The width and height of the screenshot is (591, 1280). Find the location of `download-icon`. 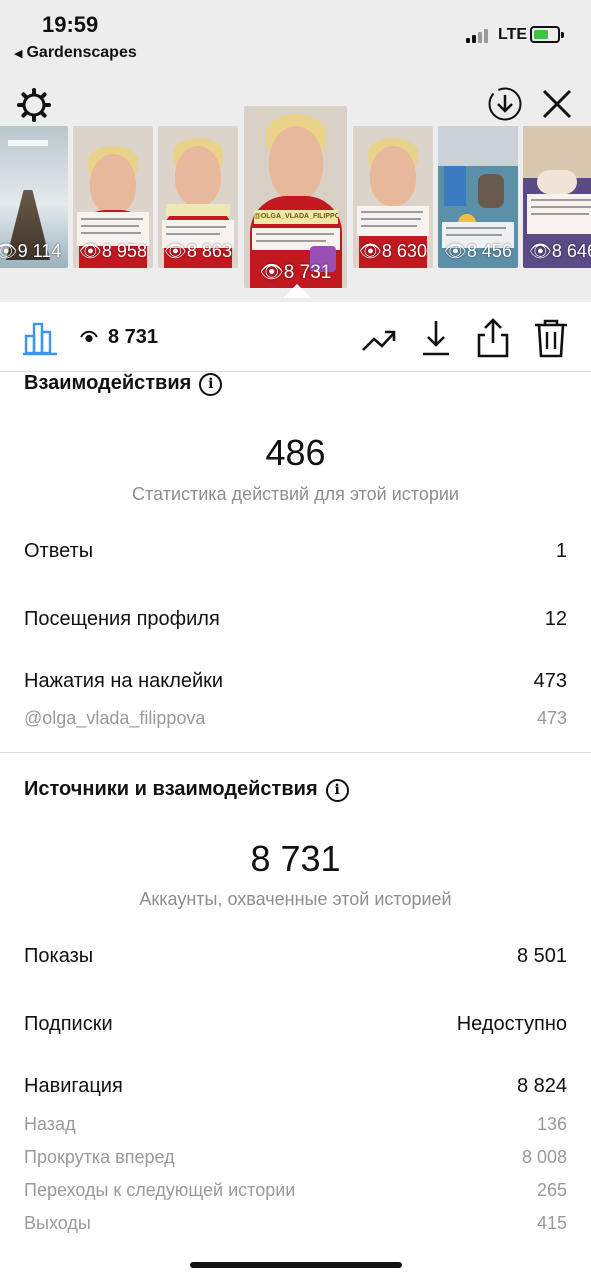

download-icon is located at coordinates (436, 338).